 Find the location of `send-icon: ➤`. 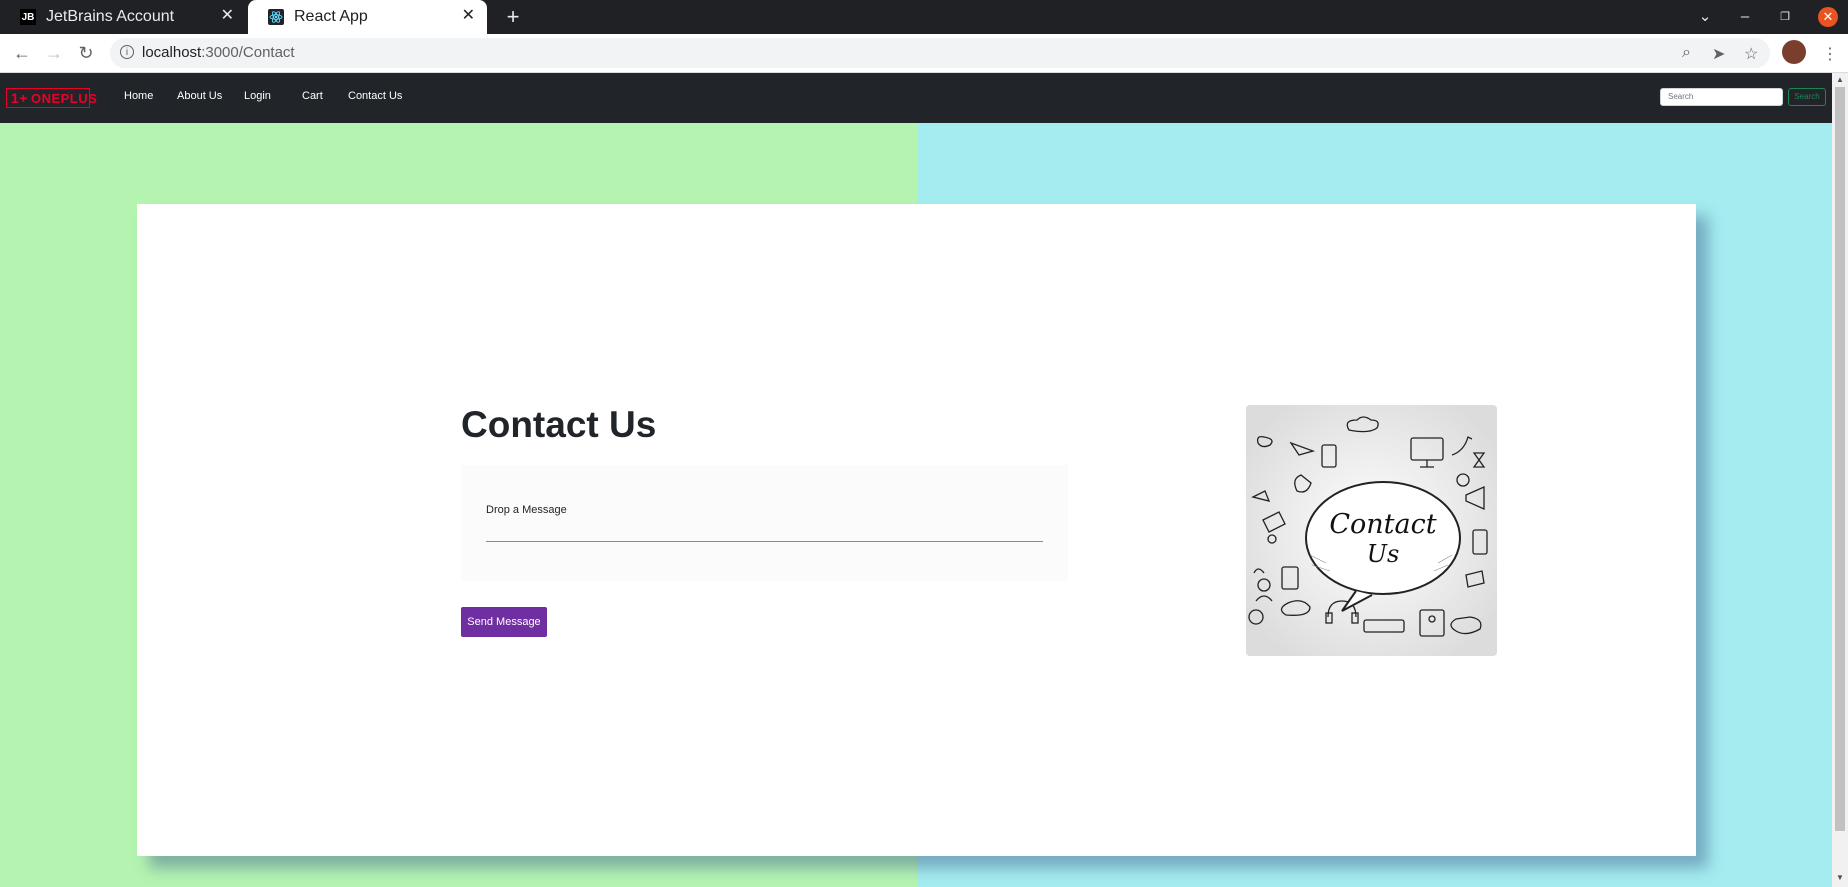

send-icon: ➤ is located at coordinates (1718, 54).